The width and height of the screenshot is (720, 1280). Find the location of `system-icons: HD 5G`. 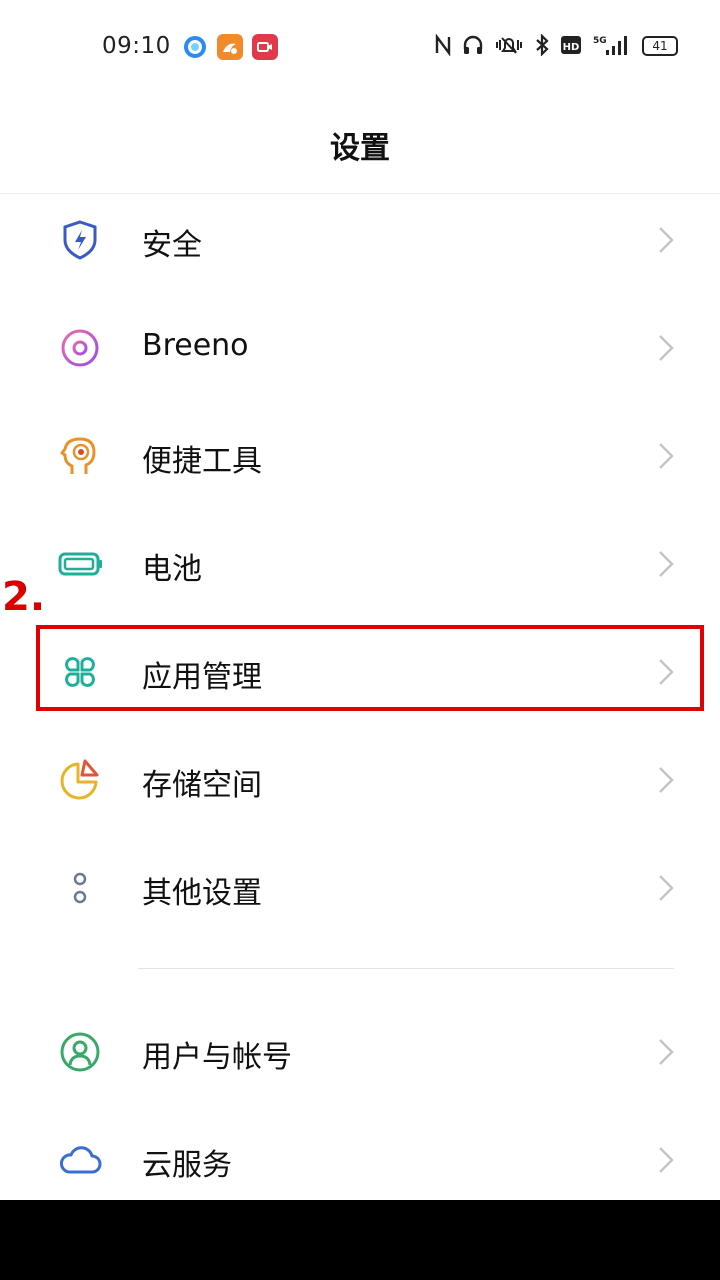

system-icons: HD 5G is located at coordinates (531, 45).